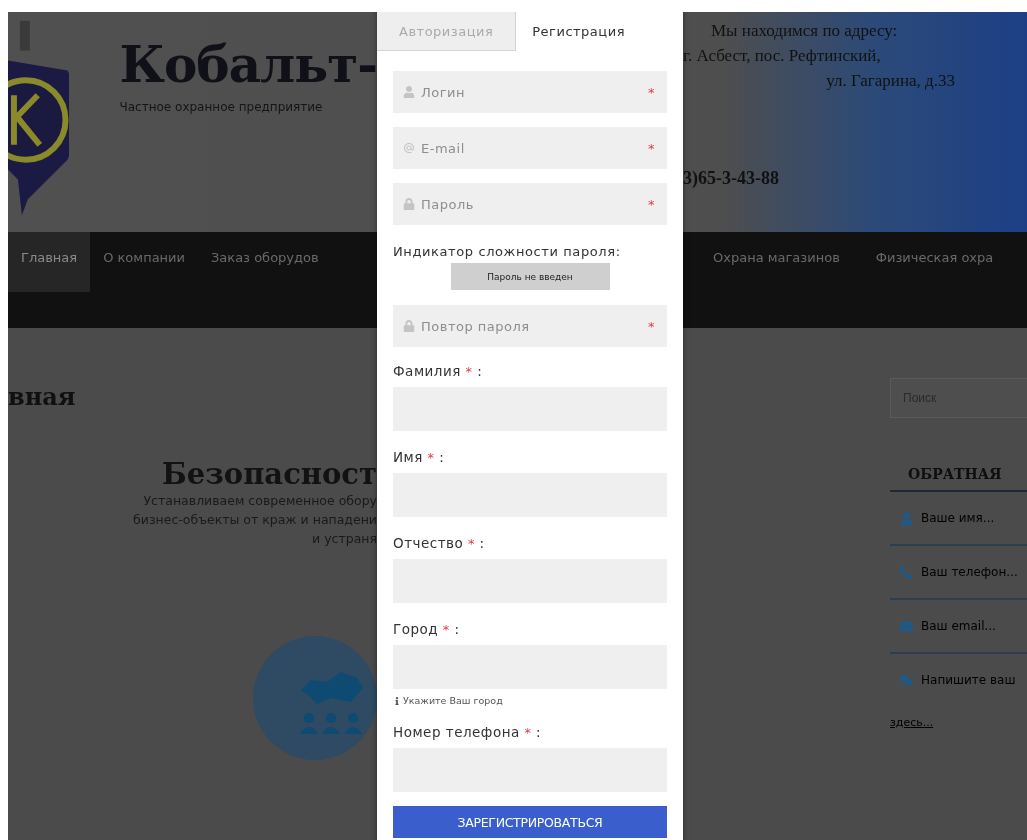  What do you see at coordinates (248, 65) in the screenshot?
I see `site-title: Кобальт-` at bounding box center [248, 65].